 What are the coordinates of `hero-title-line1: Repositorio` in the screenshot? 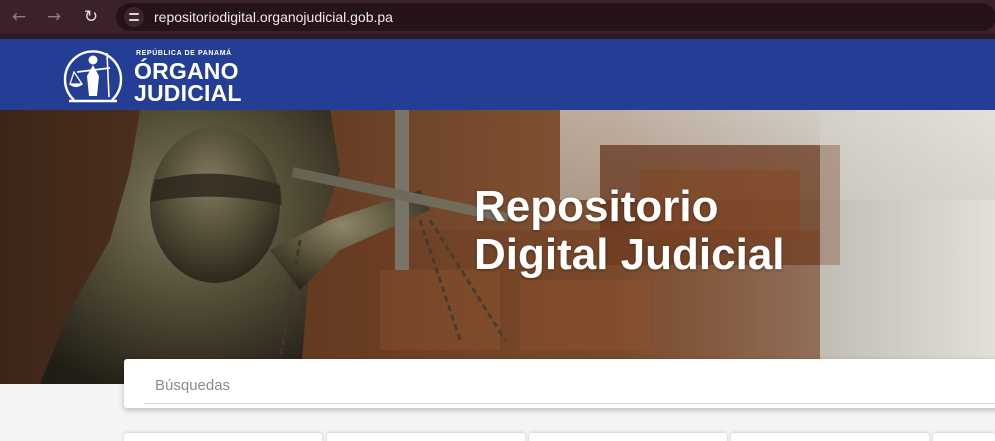 It's located at (596, 206).